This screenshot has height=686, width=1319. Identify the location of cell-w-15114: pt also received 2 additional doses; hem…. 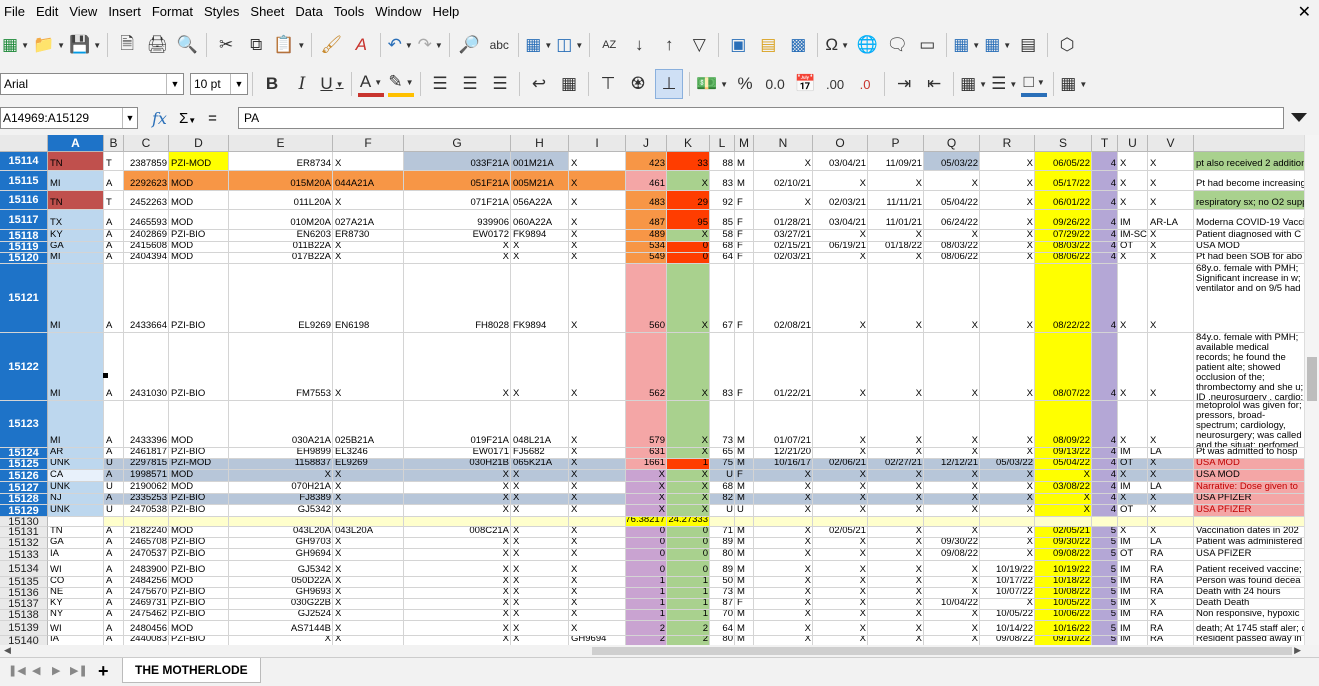
(1250, 161).